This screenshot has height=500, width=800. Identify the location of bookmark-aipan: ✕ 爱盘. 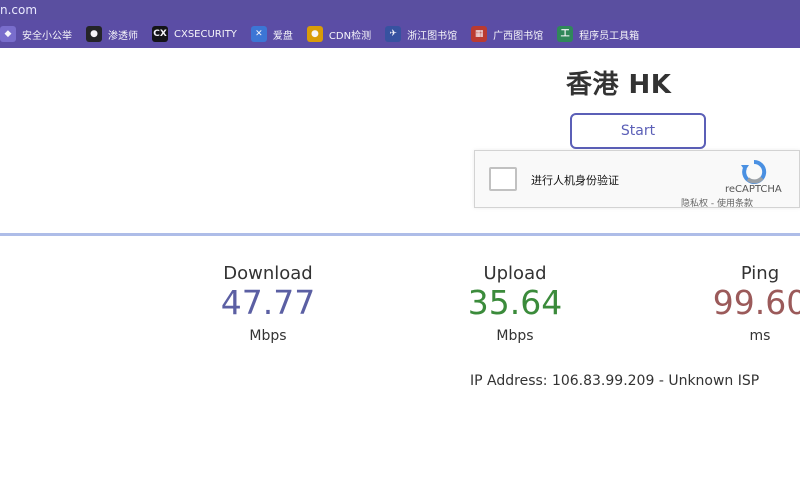
(271, 34).